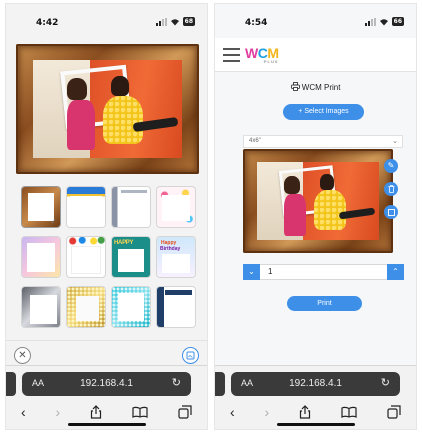 The width and height of the screenshot is (422, 432). Describe the element at coordinates (391, 166) in the screenshot. I see `edit-button: ✎` at that location.